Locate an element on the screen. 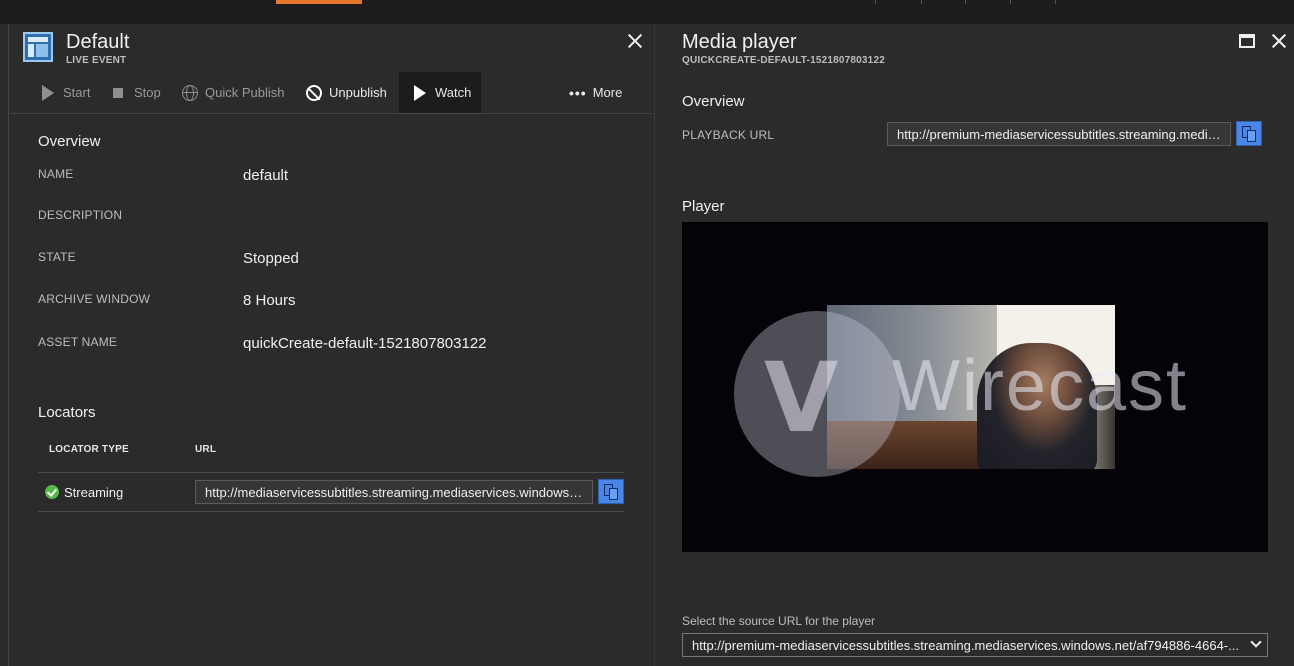  unpublish-icon is located at coordinates (314, 92).